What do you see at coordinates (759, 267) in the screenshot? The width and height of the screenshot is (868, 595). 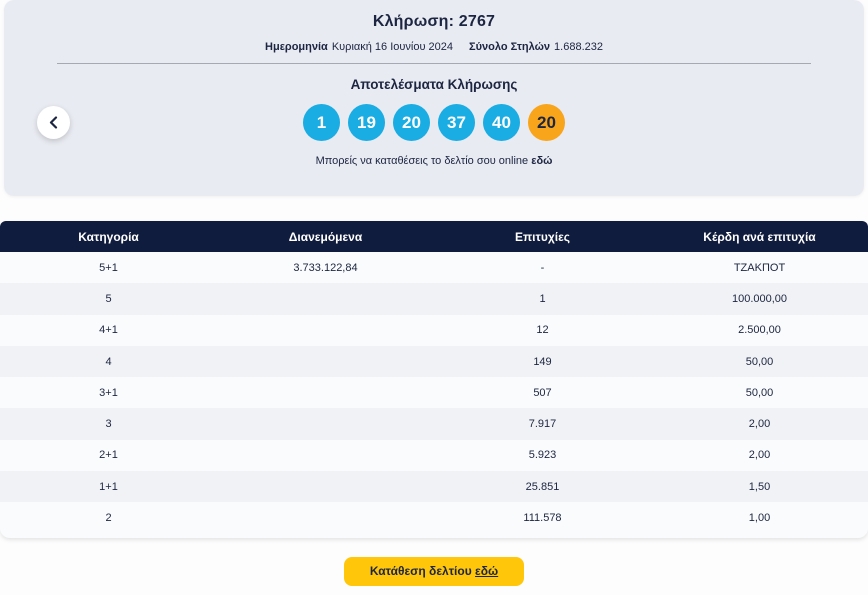 I see `cell-prize: ΤΖΑΚΠΟΤ` at bounding box center [759, 267].